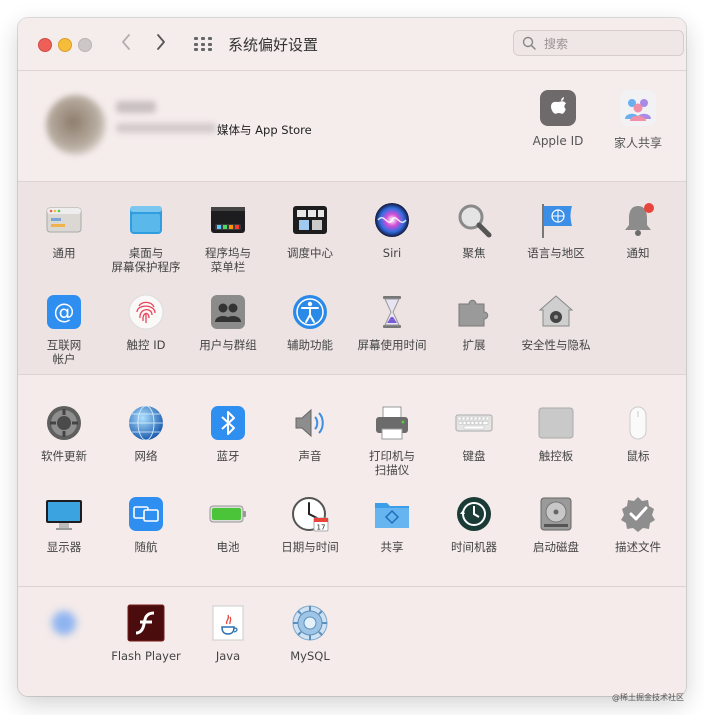 The width and height of the screenshot is (704, 715). What do you see at coordinates (392, 463) in the screenshot?
I see `pref-label: 打印机与 扫描仪` at bounding box center [392, 463].